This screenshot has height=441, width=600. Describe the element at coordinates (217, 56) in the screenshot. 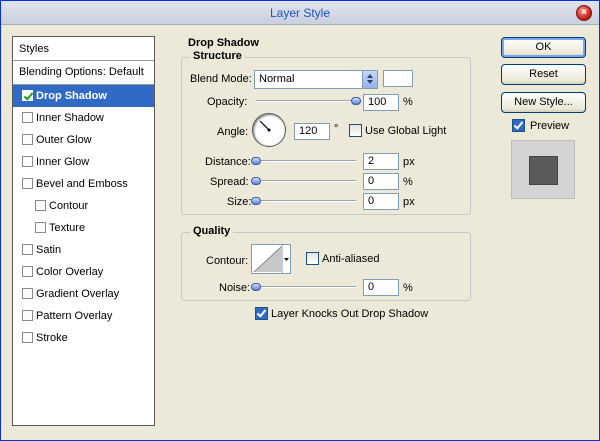

I see `structure-title: Structure` at that location.